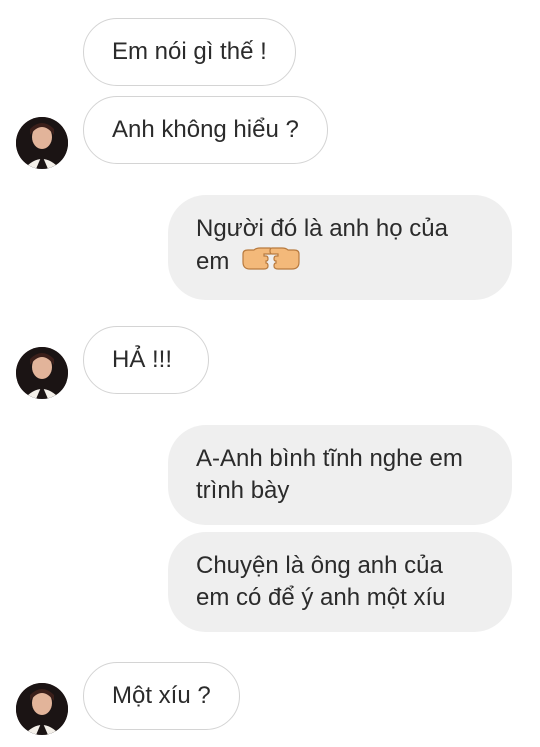 The width and height of the screenshot is (540, 747). What do you see at coordinates (340, 247) in the screenshot?
I see `outgoing-message-bubble: Người đó là anh họ của em` at bounding box center [340, 247].